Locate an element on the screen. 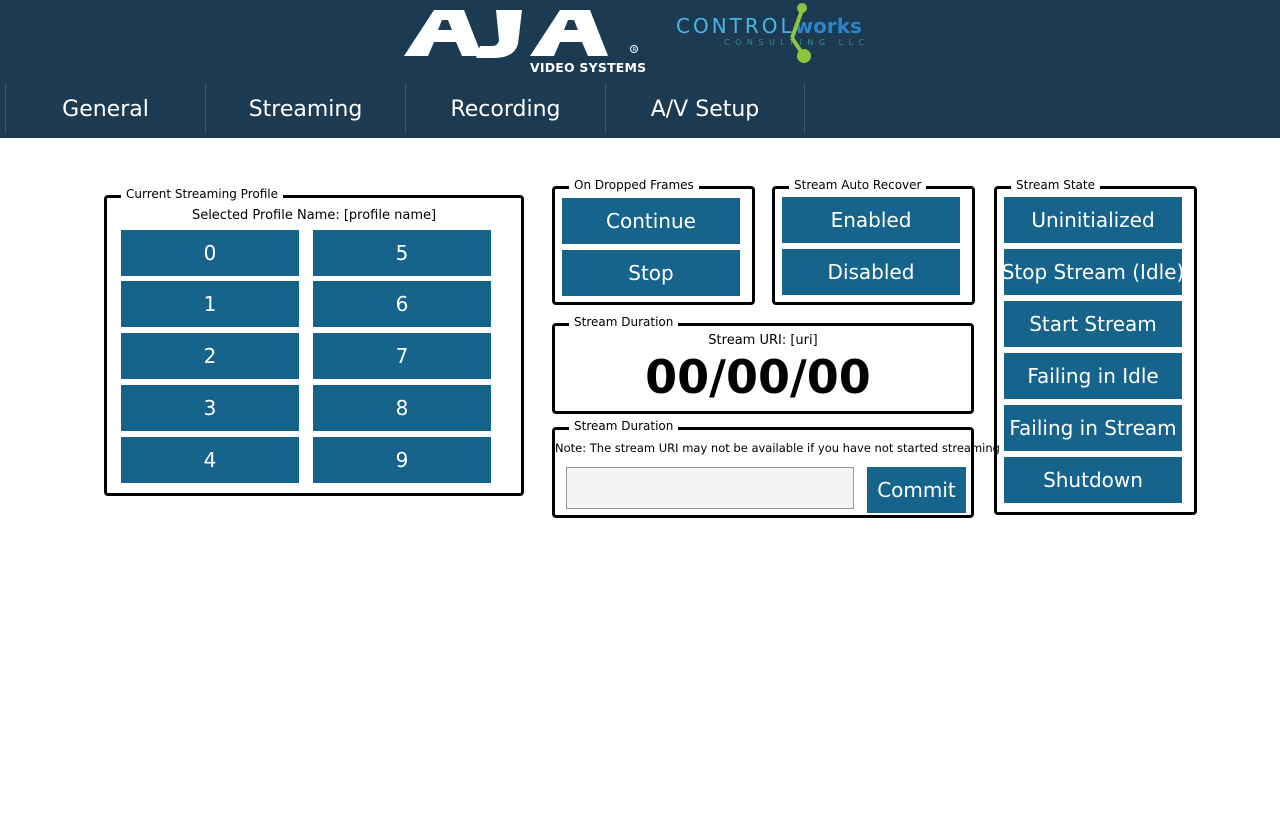  aja-logo: R VIDEO SYSTEMS is located at coordinates (525, 40).